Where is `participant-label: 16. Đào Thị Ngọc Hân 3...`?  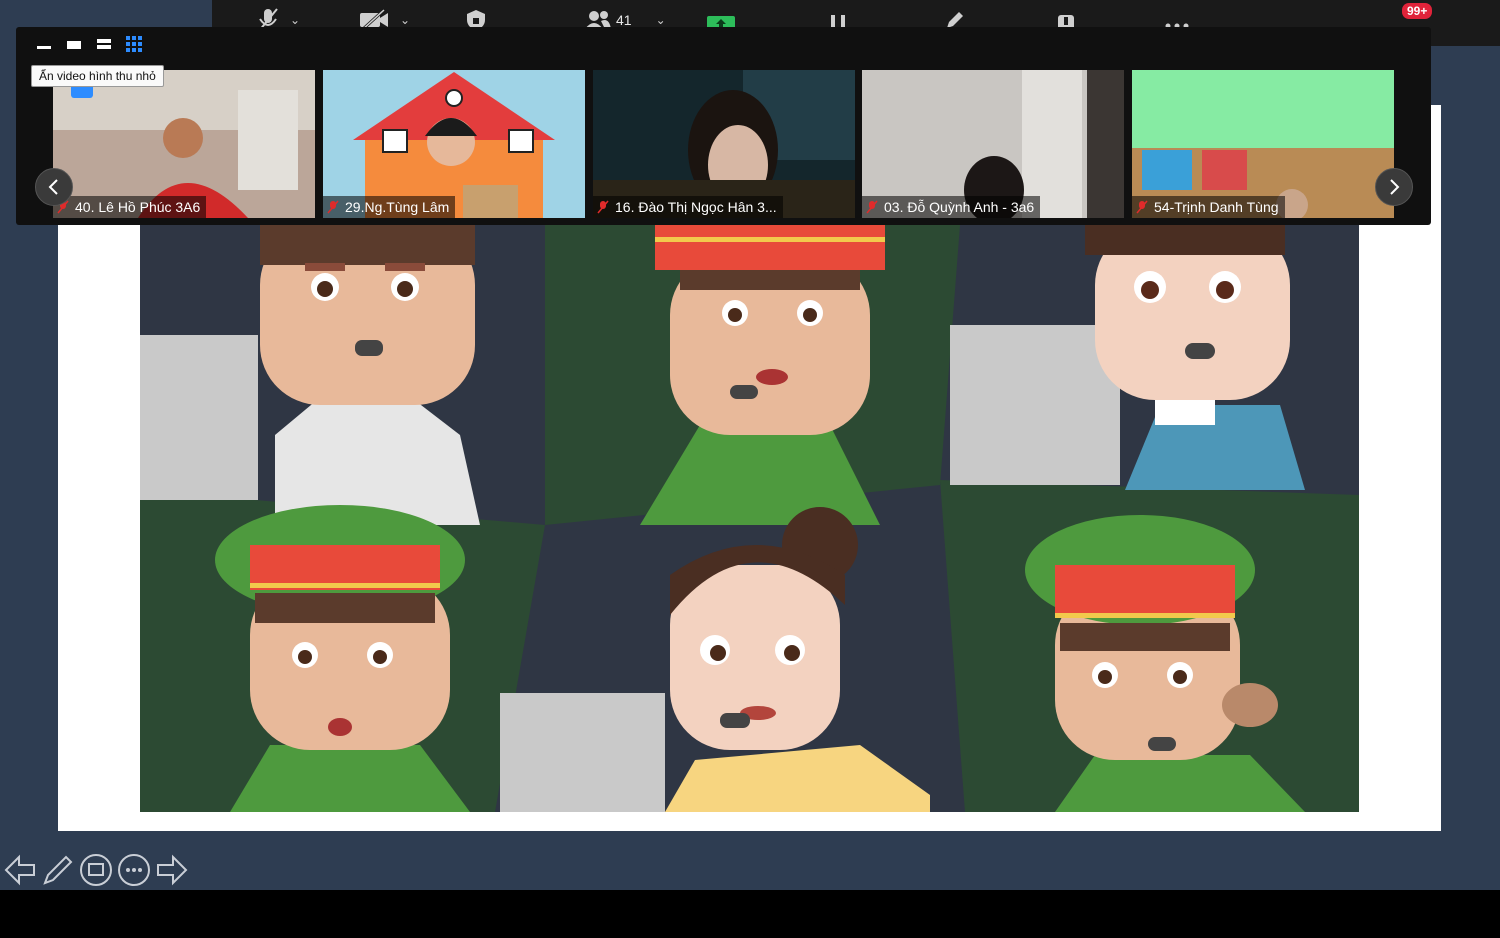 participant-label: 16. Đào Thị Ngọc Hân 3... is located at coordinates (688, 207).